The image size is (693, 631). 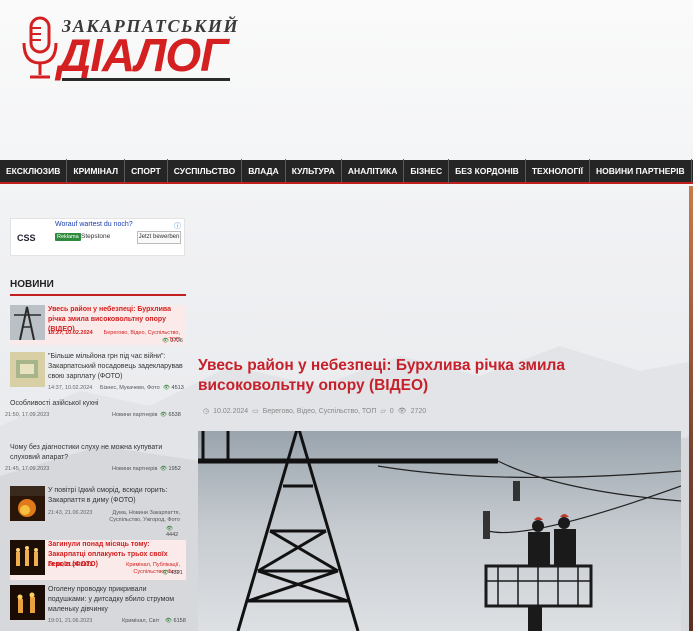 I want to click on news-views: 👁 4513, so click(x=173, y=388).